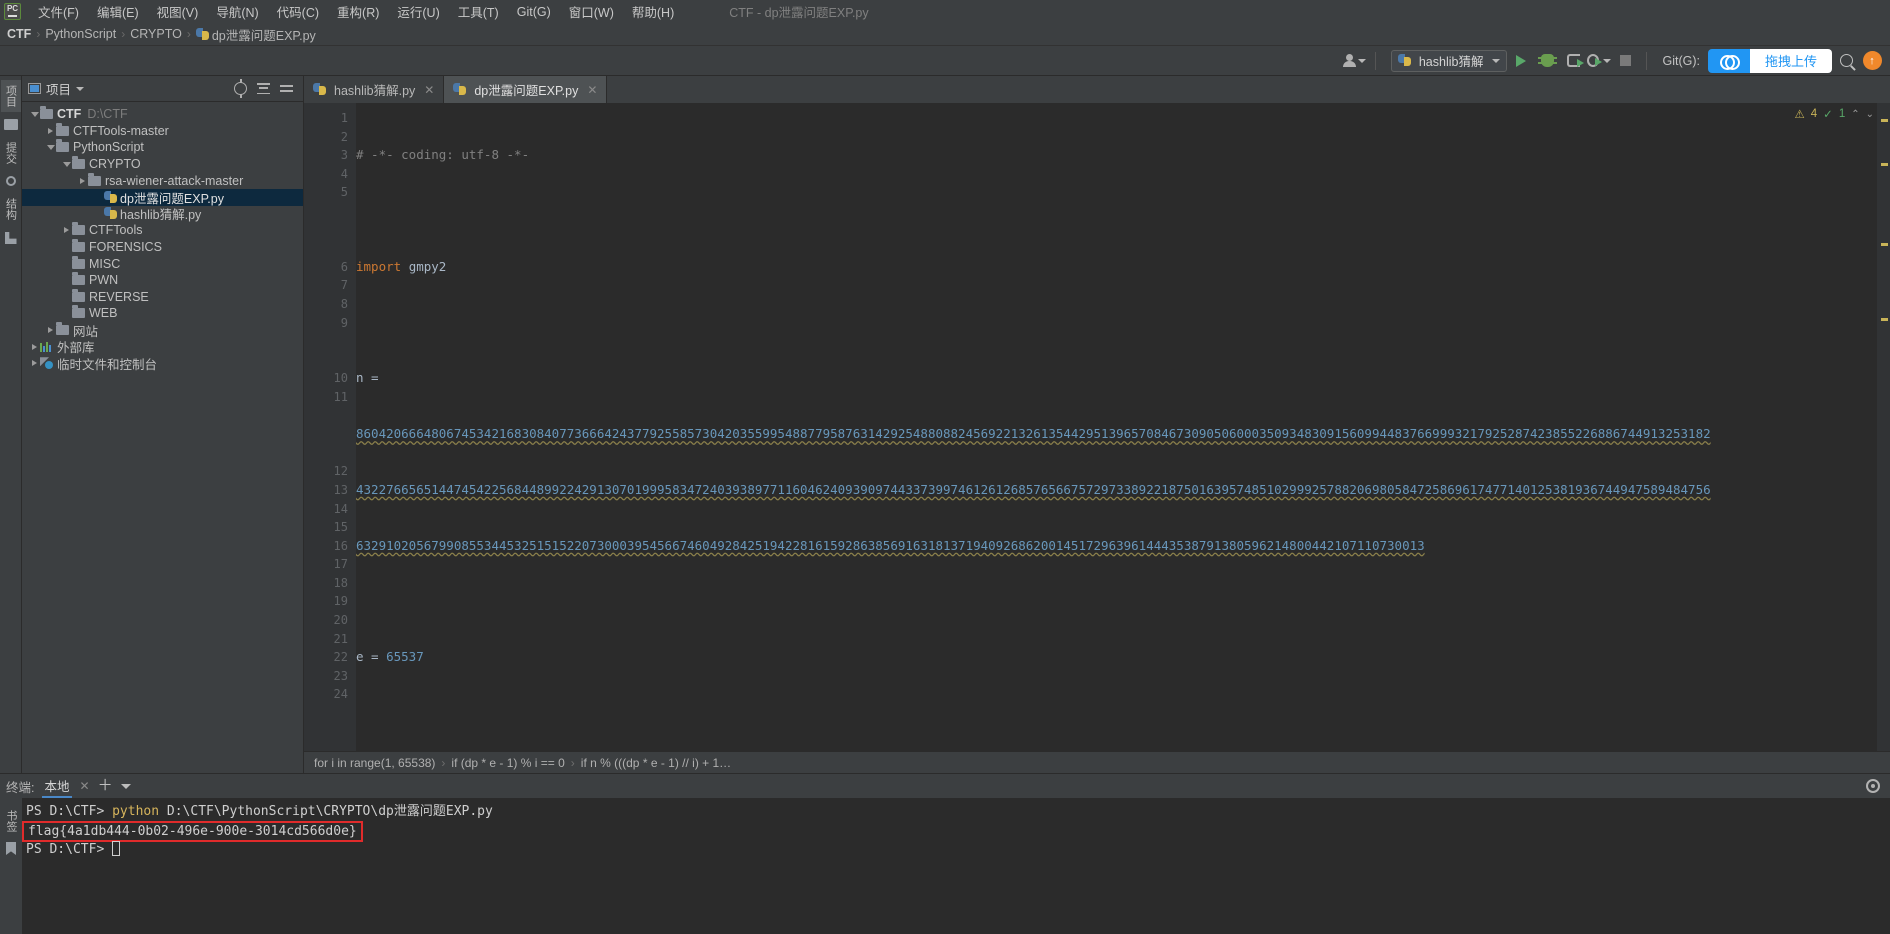 The height and width of the screenshot is (934, 1890). What do you see at coordinates (118, 11) in the screenshot?
I see `menu-edit: 编辑(E)` at bounding box center [118, 11].